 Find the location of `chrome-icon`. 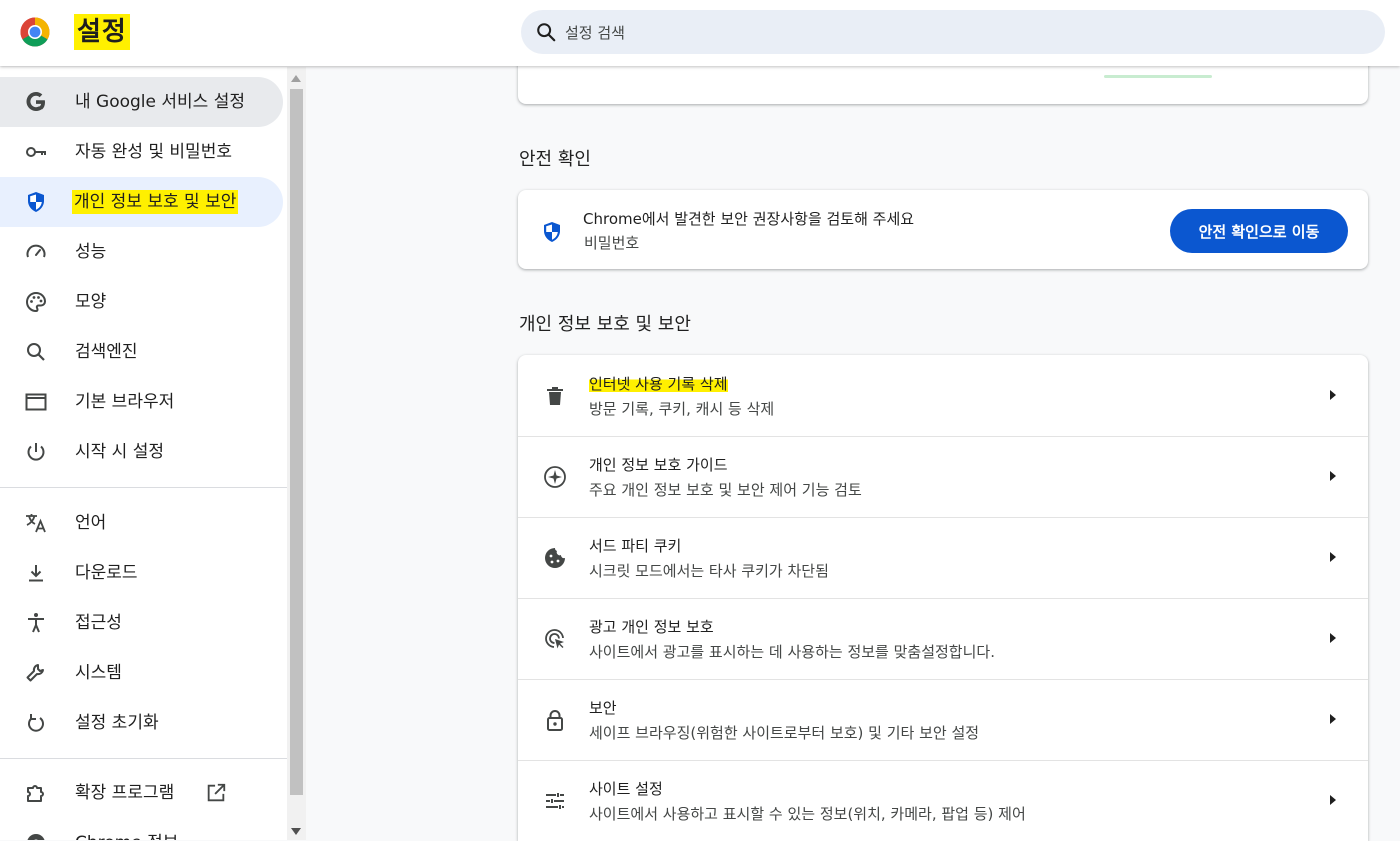

chrome-icon is located at coordinates (36, 837).